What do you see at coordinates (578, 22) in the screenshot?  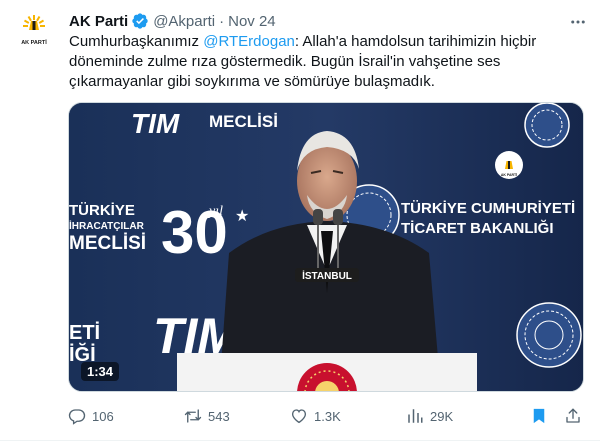 I see `more-options-icon` at bounding box center [578, 22].